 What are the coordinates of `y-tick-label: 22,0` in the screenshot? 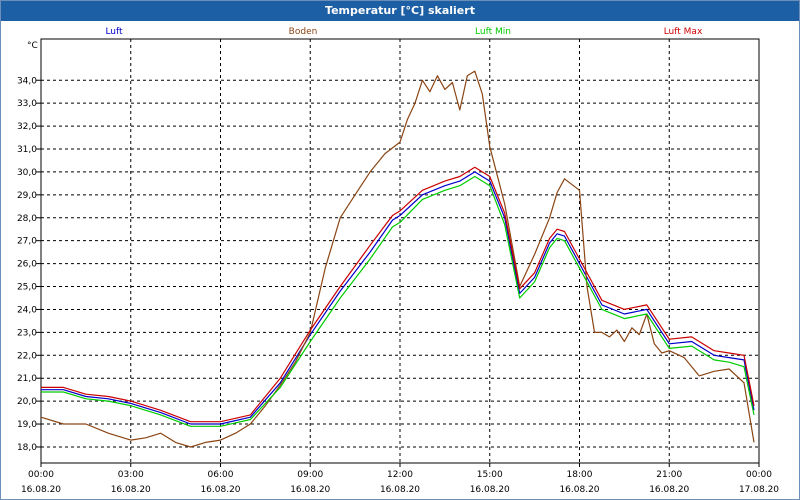 It's located at (27, 356).